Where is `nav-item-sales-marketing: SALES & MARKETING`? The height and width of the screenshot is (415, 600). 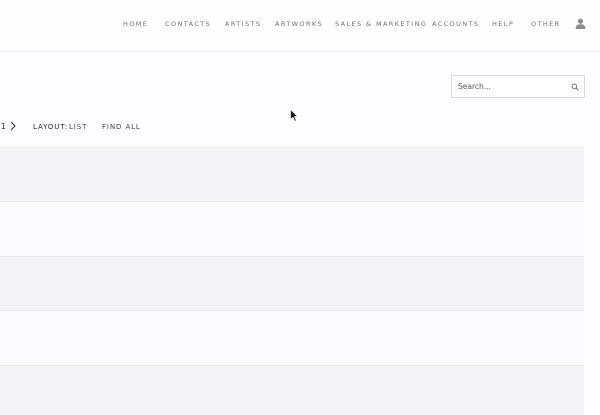
nav-item-sales-marketing: SALES & MARKETING is located at coordinates (381, 24).